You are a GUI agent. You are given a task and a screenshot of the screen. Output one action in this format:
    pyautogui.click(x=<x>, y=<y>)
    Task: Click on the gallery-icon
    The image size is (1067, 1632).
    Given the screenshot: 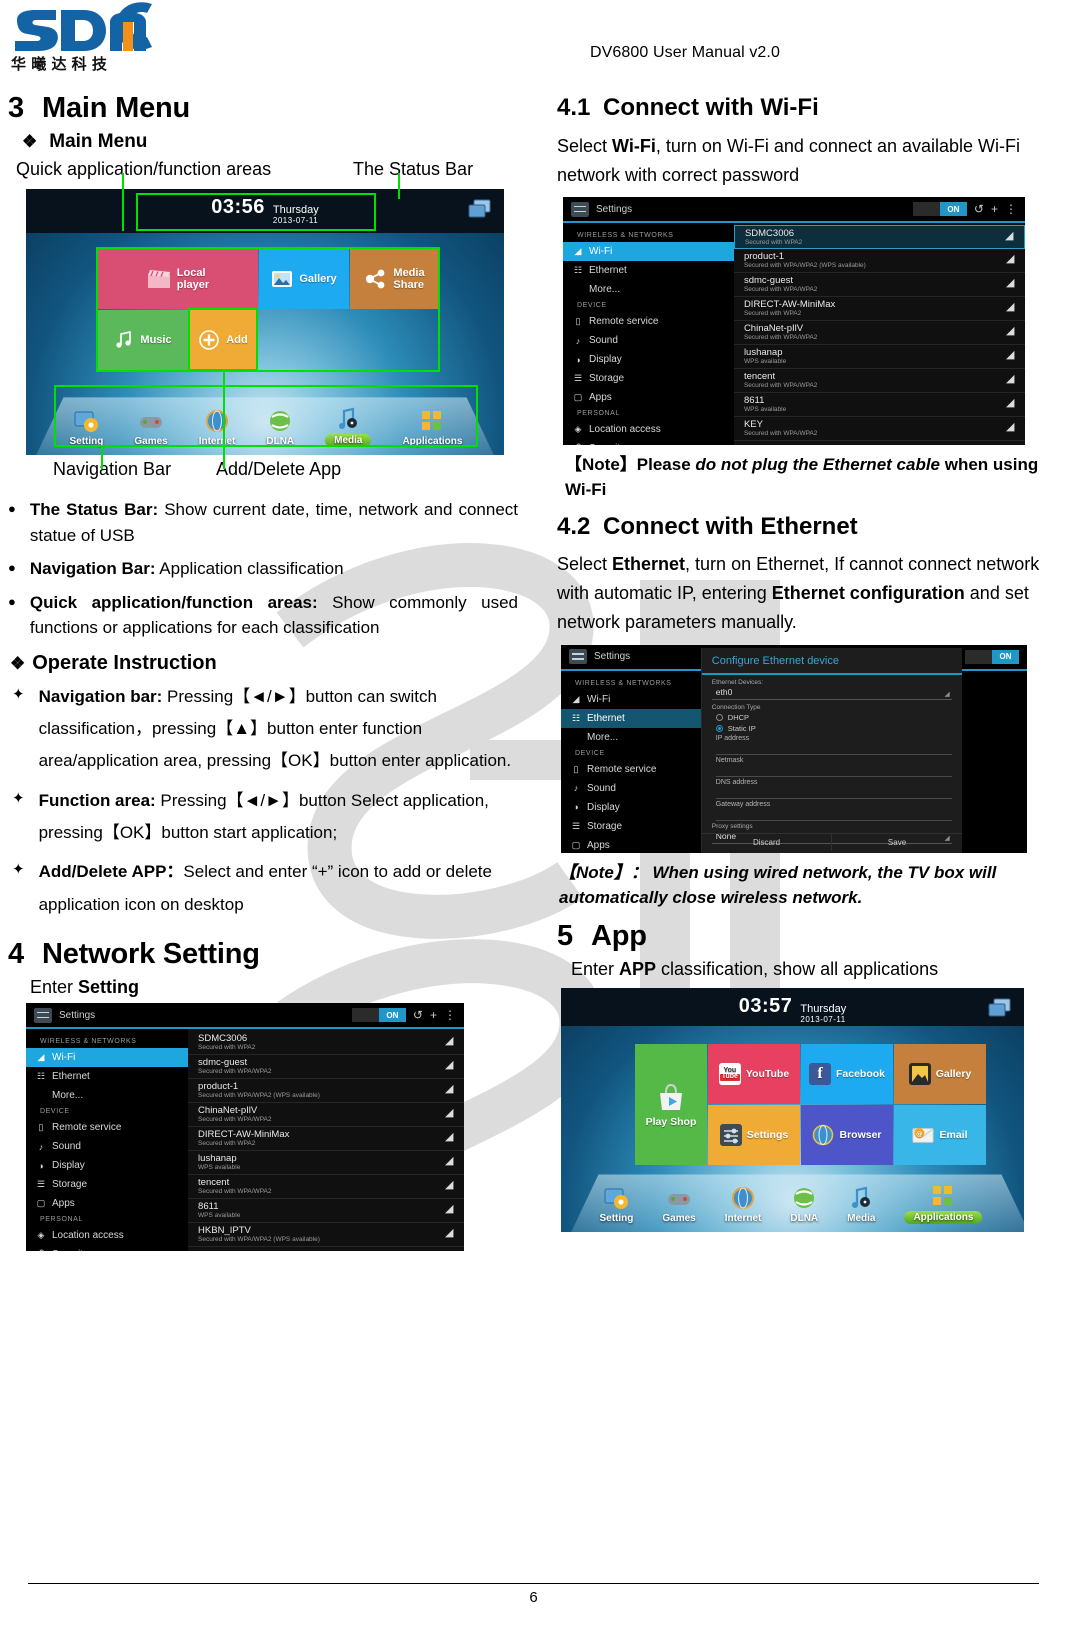 What is the action you would take?
    pyautogui.click(x=919, y=1074)
    